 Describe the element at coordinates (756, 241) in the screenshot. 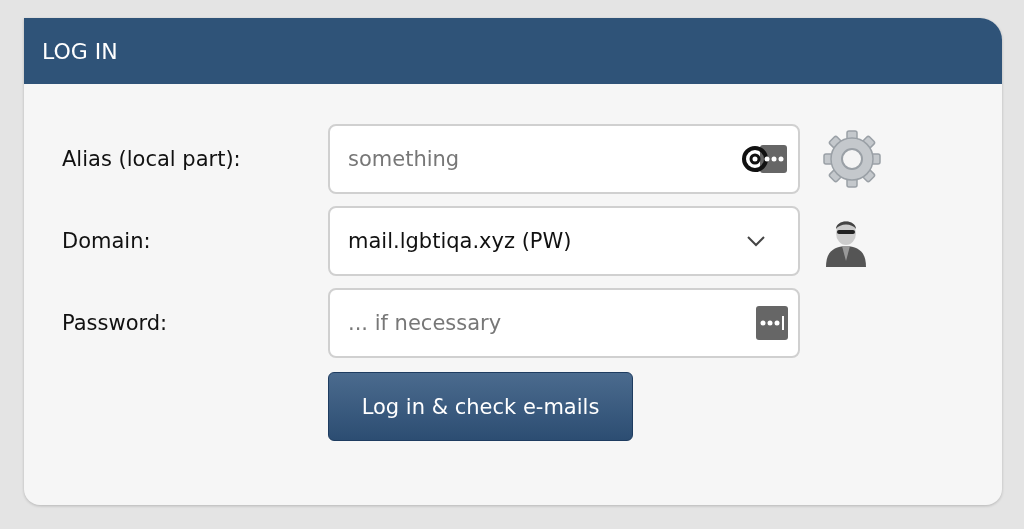

I see `chevron-down-icon` at that location.